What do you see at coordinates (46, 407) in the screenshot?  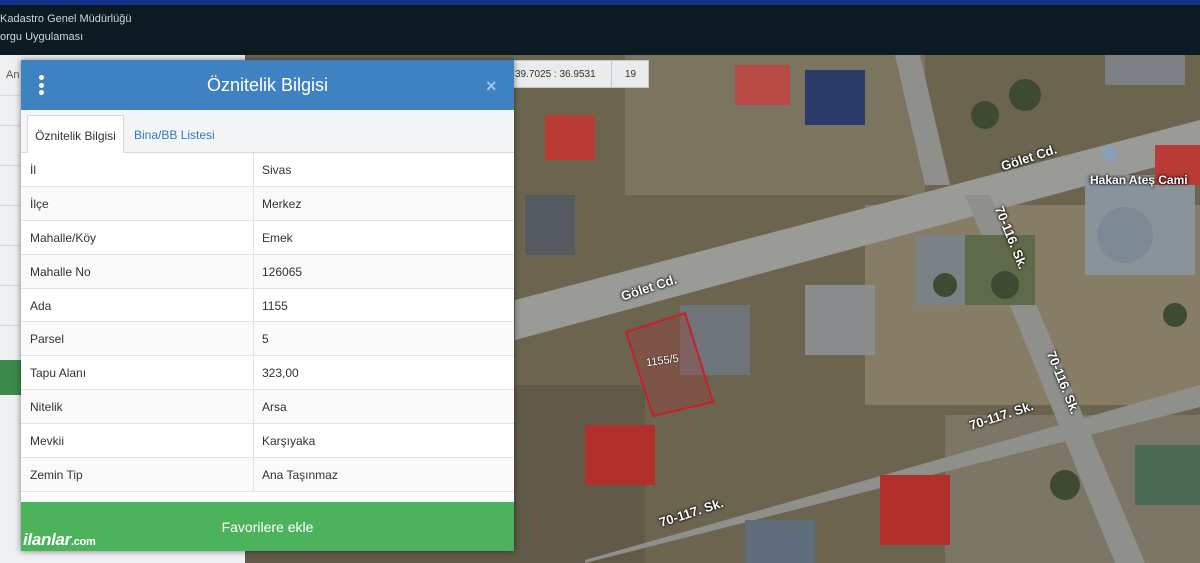 I see `row-key: Nitelik` at bounding box center [46, 407].